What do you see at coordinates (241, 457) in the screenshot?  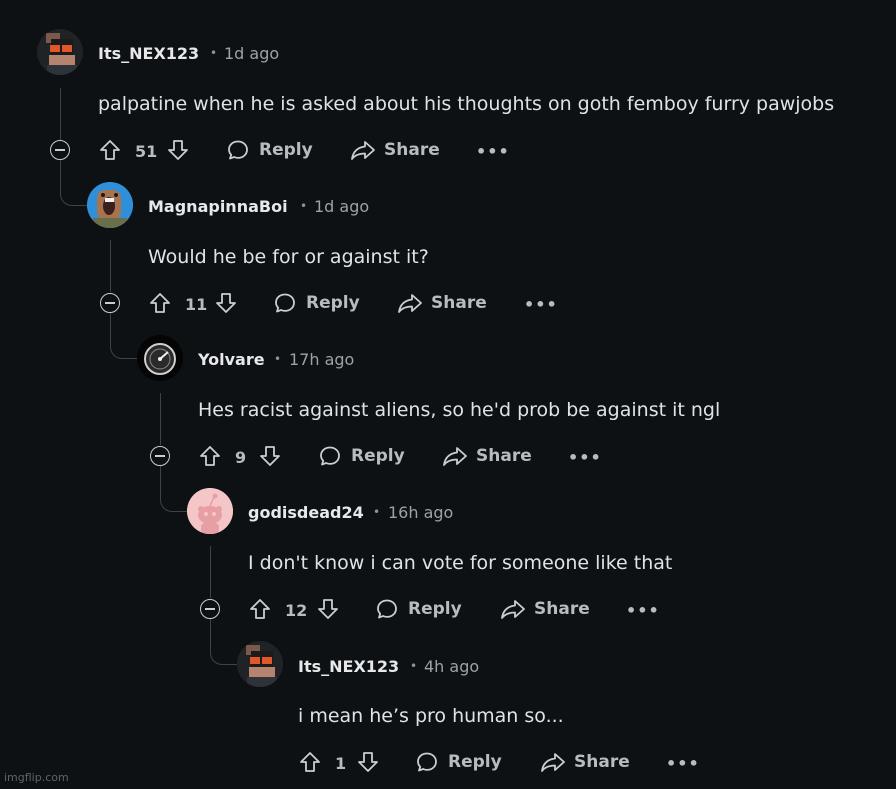 I see `vote-count: 9` at bounding box center [241, 457].